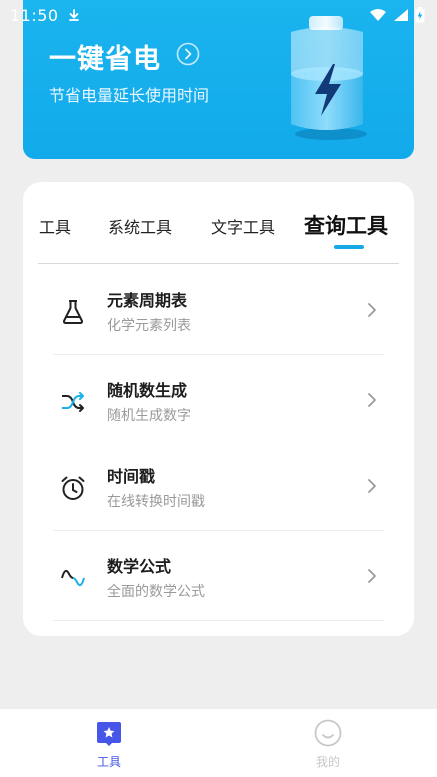 The image size is (437, 777). Describe the element at coordinates (327, 762) in the screenshot. I see `nav-mine-label: 我的` at that location.